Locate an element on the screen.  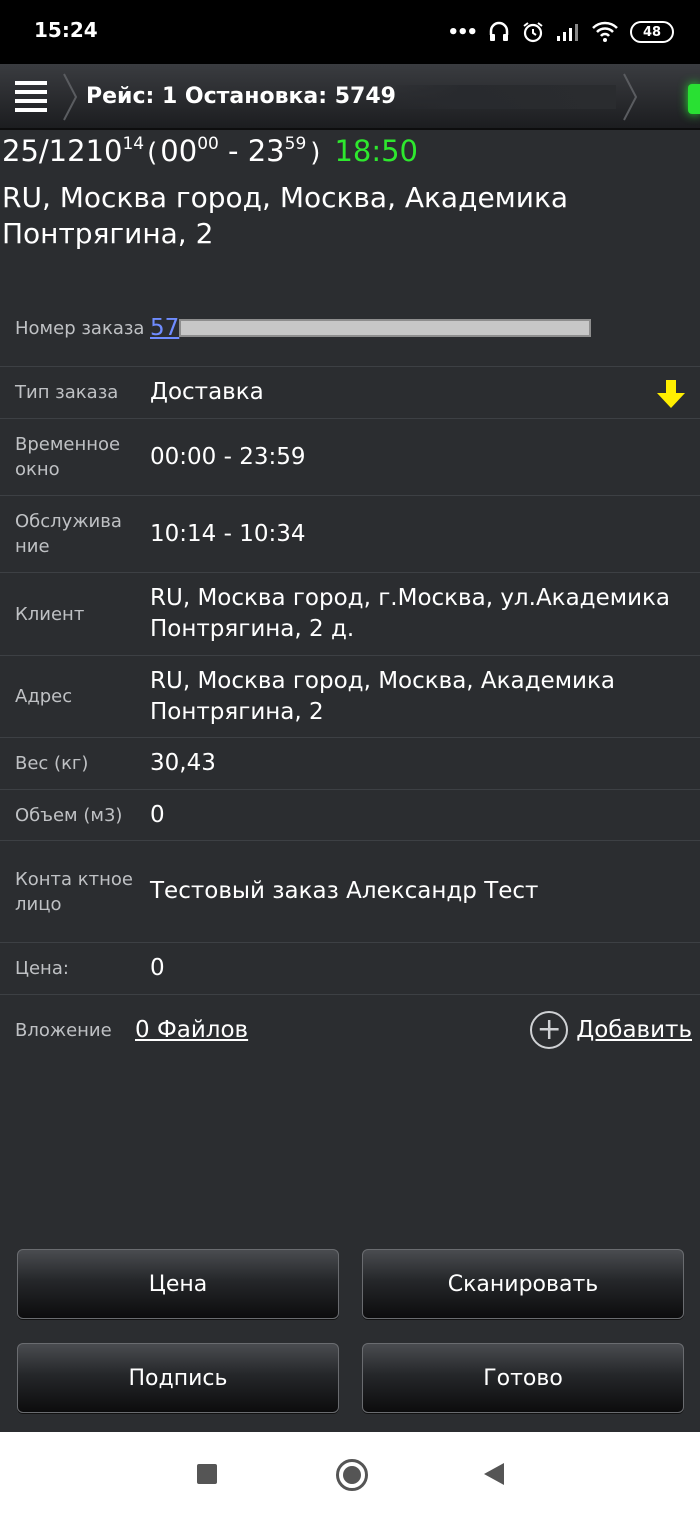
attachment-files-link: 0 Файлов is located at coordinates (191, 1030).